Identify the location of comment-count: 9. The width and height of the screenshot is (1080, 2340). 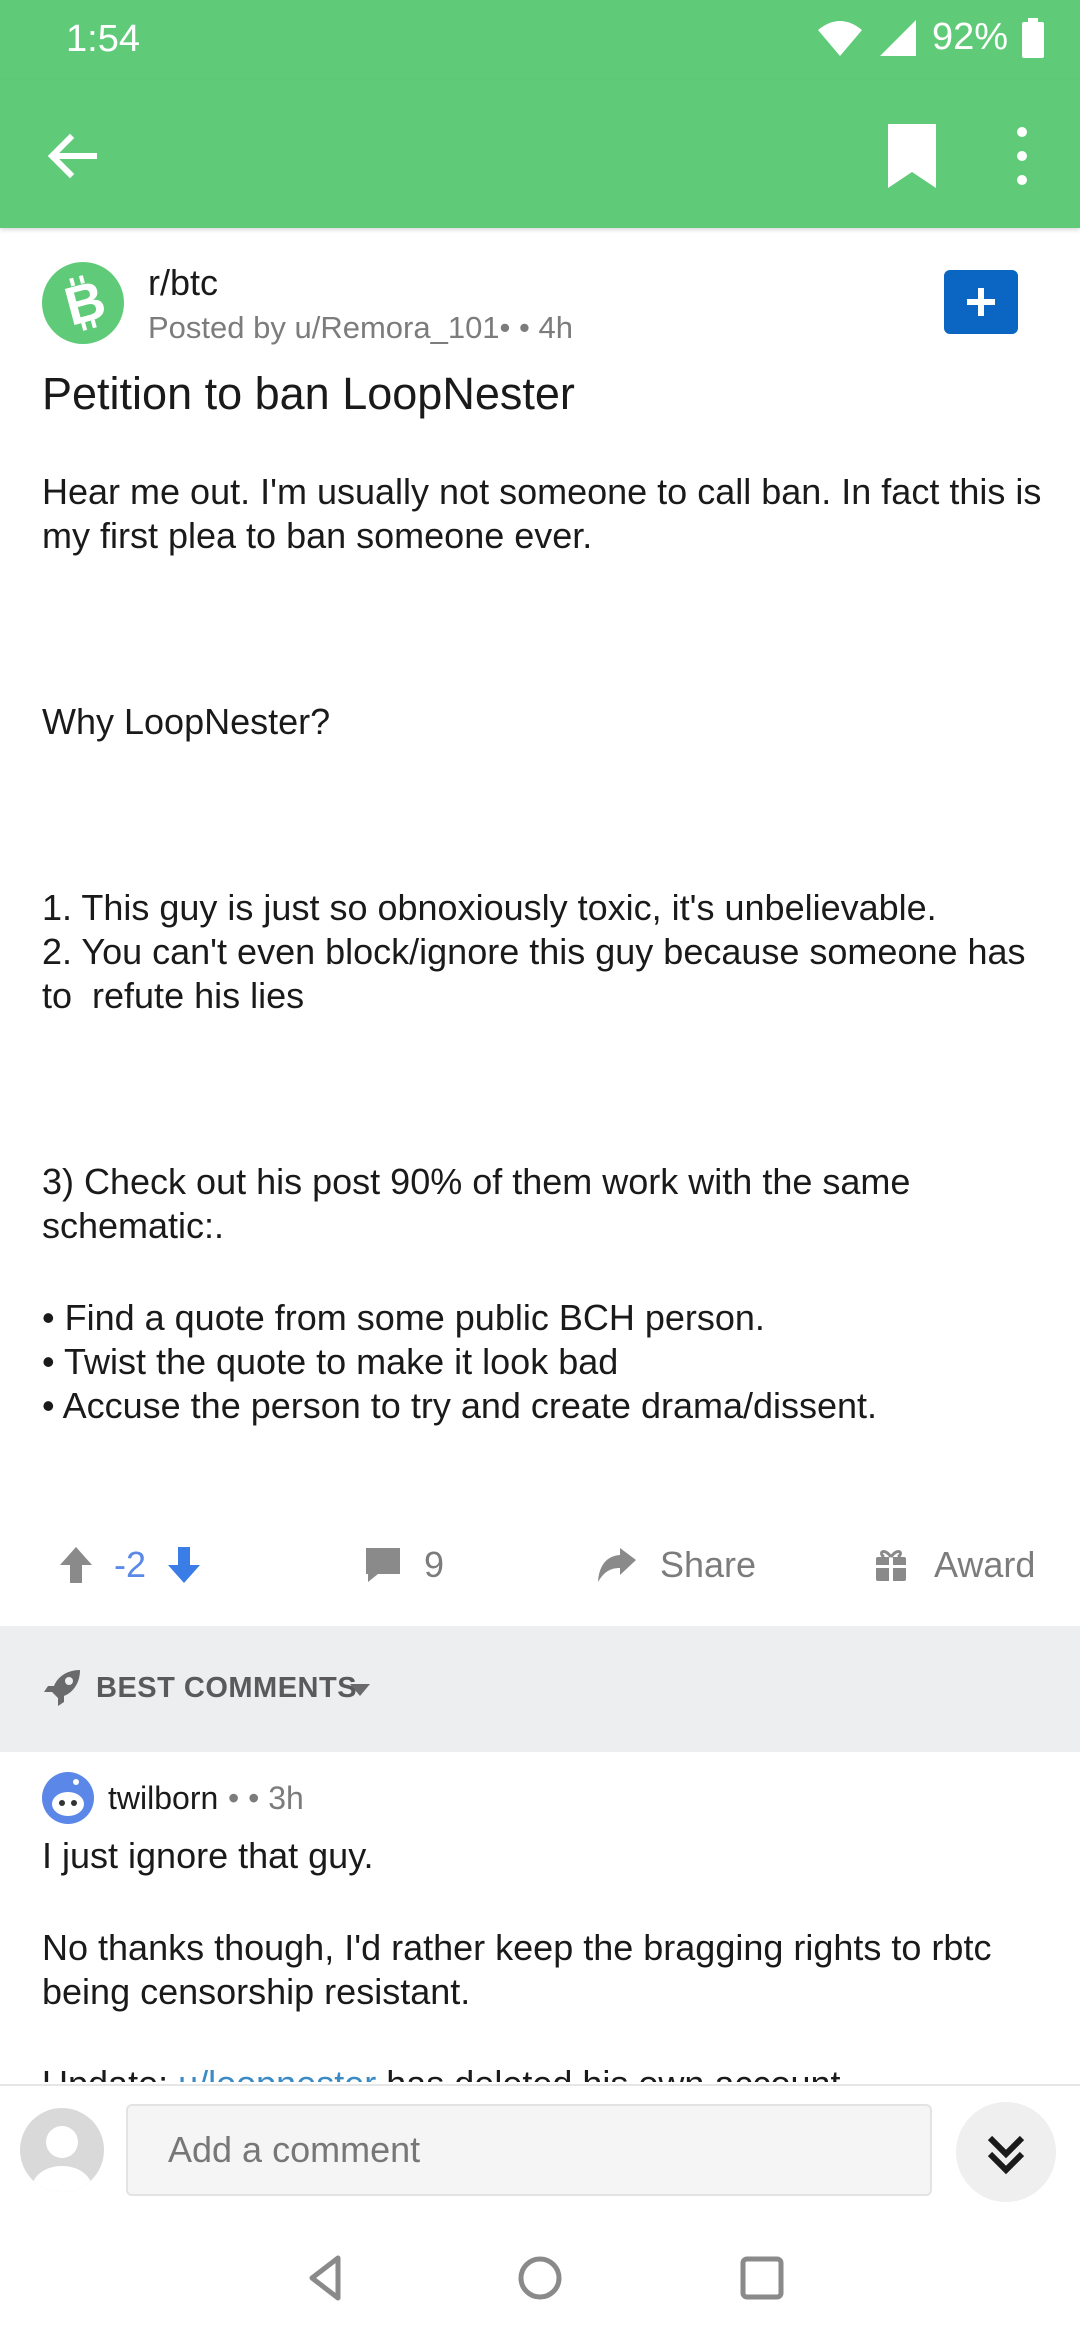
(434, 1564).